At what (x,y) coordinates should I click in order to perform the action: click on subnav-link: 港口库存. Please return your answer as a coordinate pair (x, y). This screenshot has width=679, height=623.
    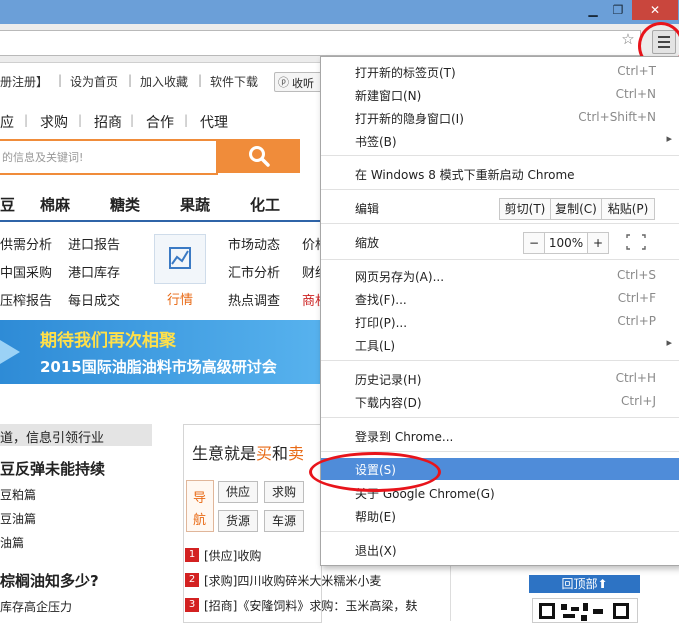
    Looking at the image, I should click on (94, 271).